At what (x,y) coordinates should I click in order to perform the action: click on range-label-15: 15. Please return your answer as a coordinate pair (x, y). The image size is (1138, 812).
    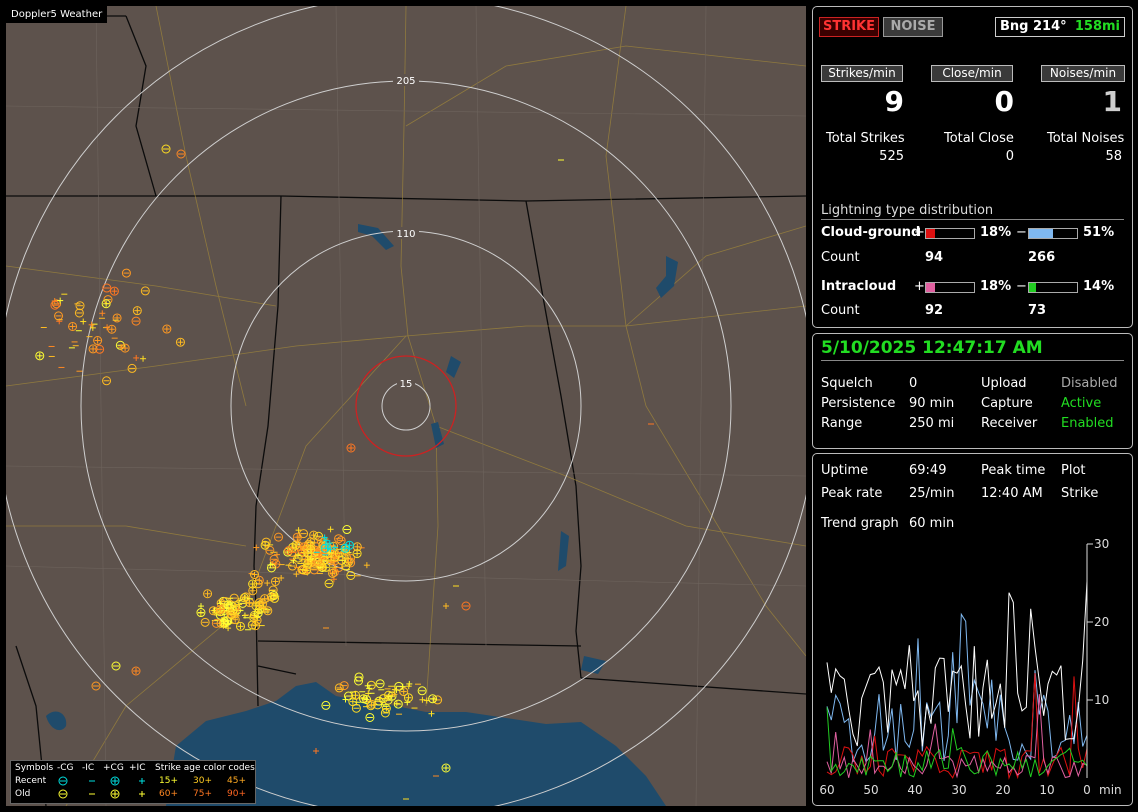
    Looking at the image, I should click on (406, 384).